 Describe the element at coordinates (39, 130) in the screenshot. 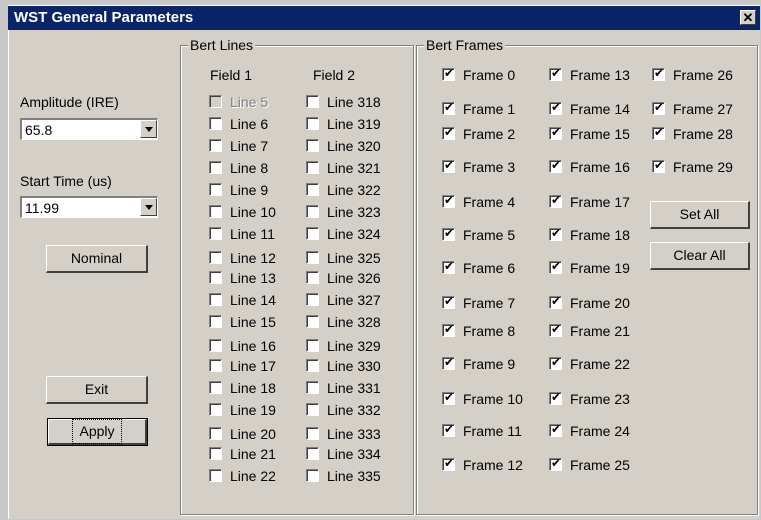

I see `amplitude-value: 65.8` at that location.